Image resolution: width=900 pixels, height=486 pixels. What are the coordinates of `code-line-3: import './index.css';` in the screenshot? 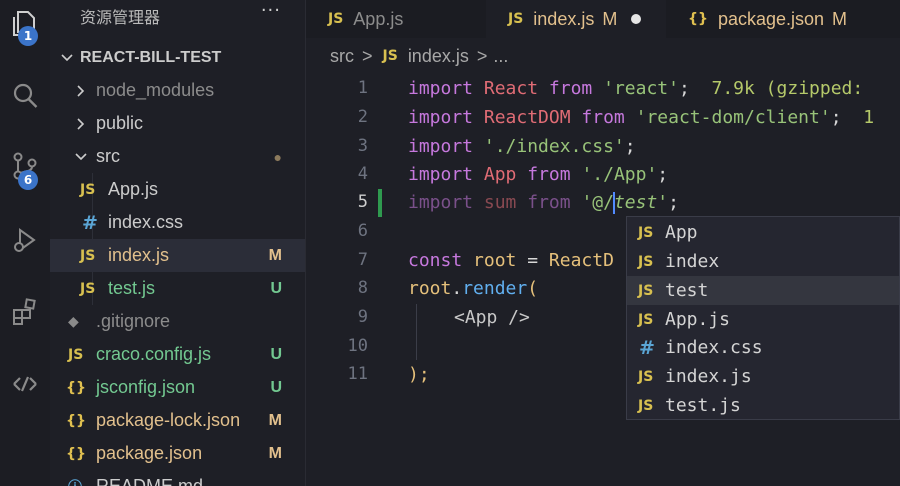 It's located at (522, 146).